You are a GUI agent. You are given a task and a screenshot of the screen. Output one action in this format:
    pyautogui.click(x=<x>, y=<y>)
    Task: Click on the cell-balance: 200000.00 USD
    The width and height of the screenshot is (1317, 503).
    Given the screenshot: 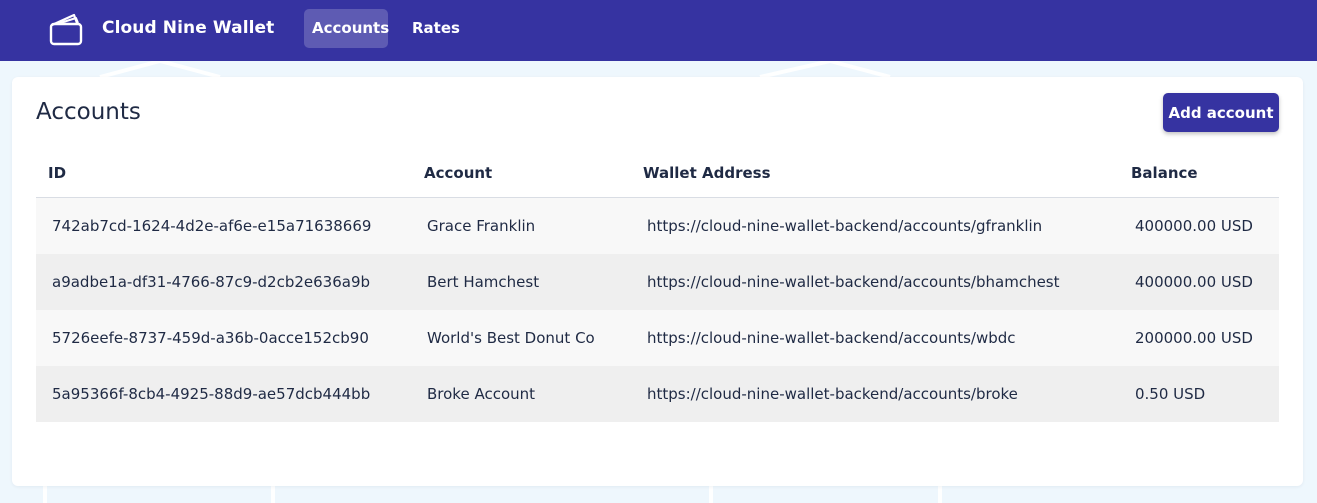 What is the action you would take?
    pyautogui.click(x=1194, y=338)
    